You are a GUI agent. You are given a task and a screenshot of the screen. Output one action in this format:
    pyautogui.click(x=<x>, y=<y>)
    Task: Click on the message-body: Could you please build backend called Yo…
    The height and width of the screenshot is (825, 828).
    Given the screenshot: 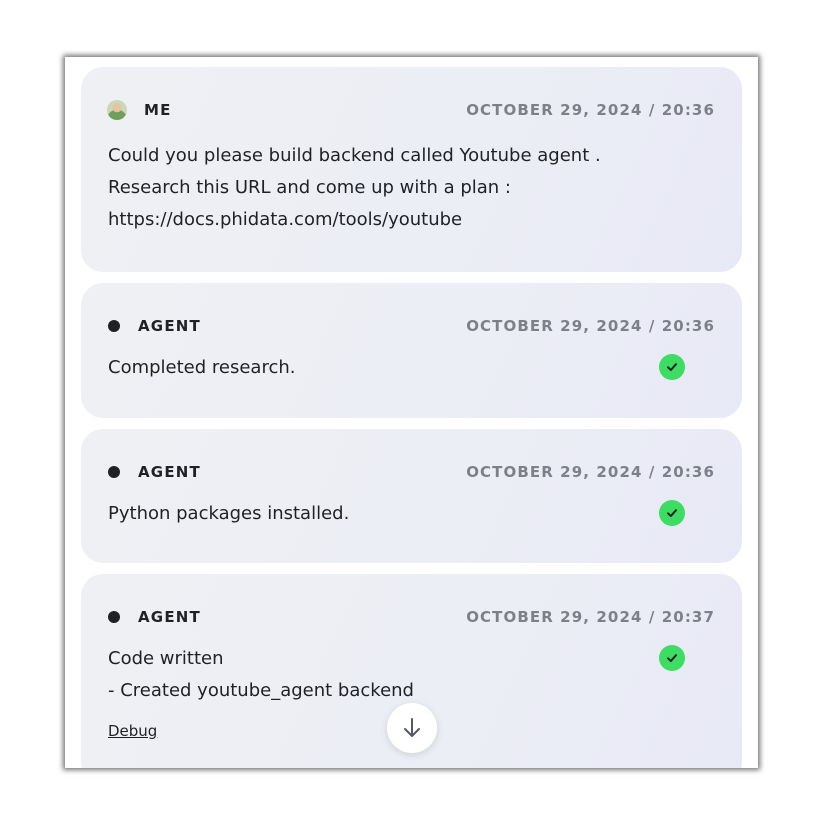 What is the action you would take?
    pyautogui.click(x=354, y=188)
    